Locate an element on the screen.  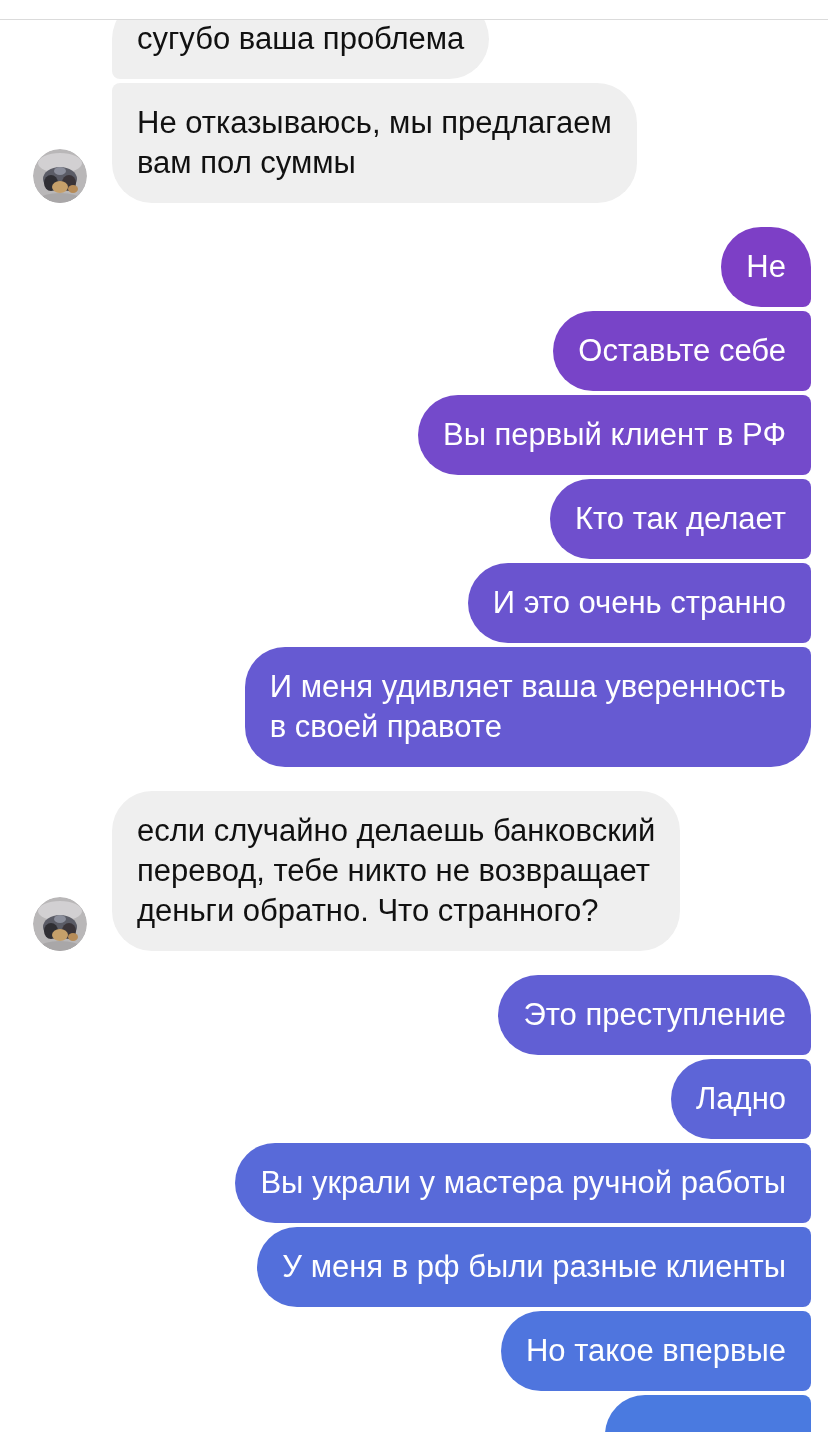
message-bubble: И меня удивляет ваша уверенность в своей правоте is located at coordinates (527, 707).